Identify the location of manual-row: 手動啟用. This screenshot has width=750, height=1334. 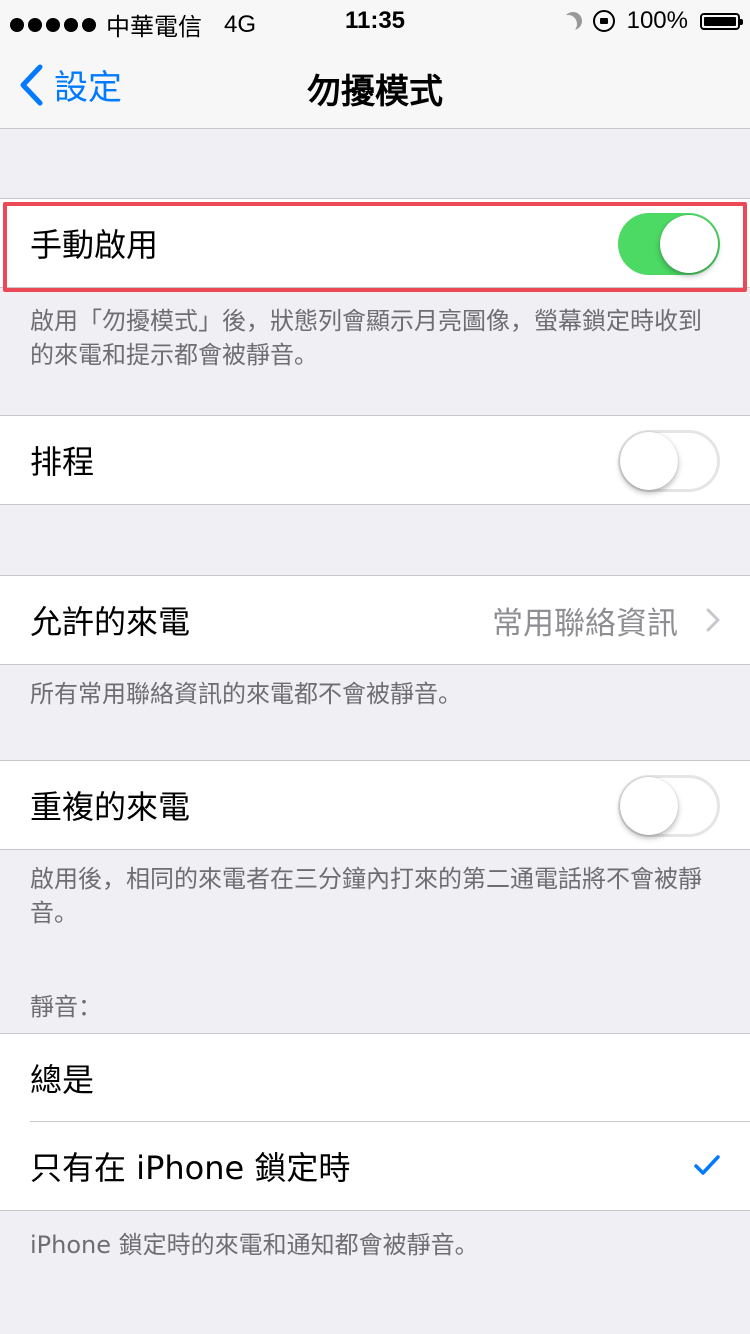
(375, 243).